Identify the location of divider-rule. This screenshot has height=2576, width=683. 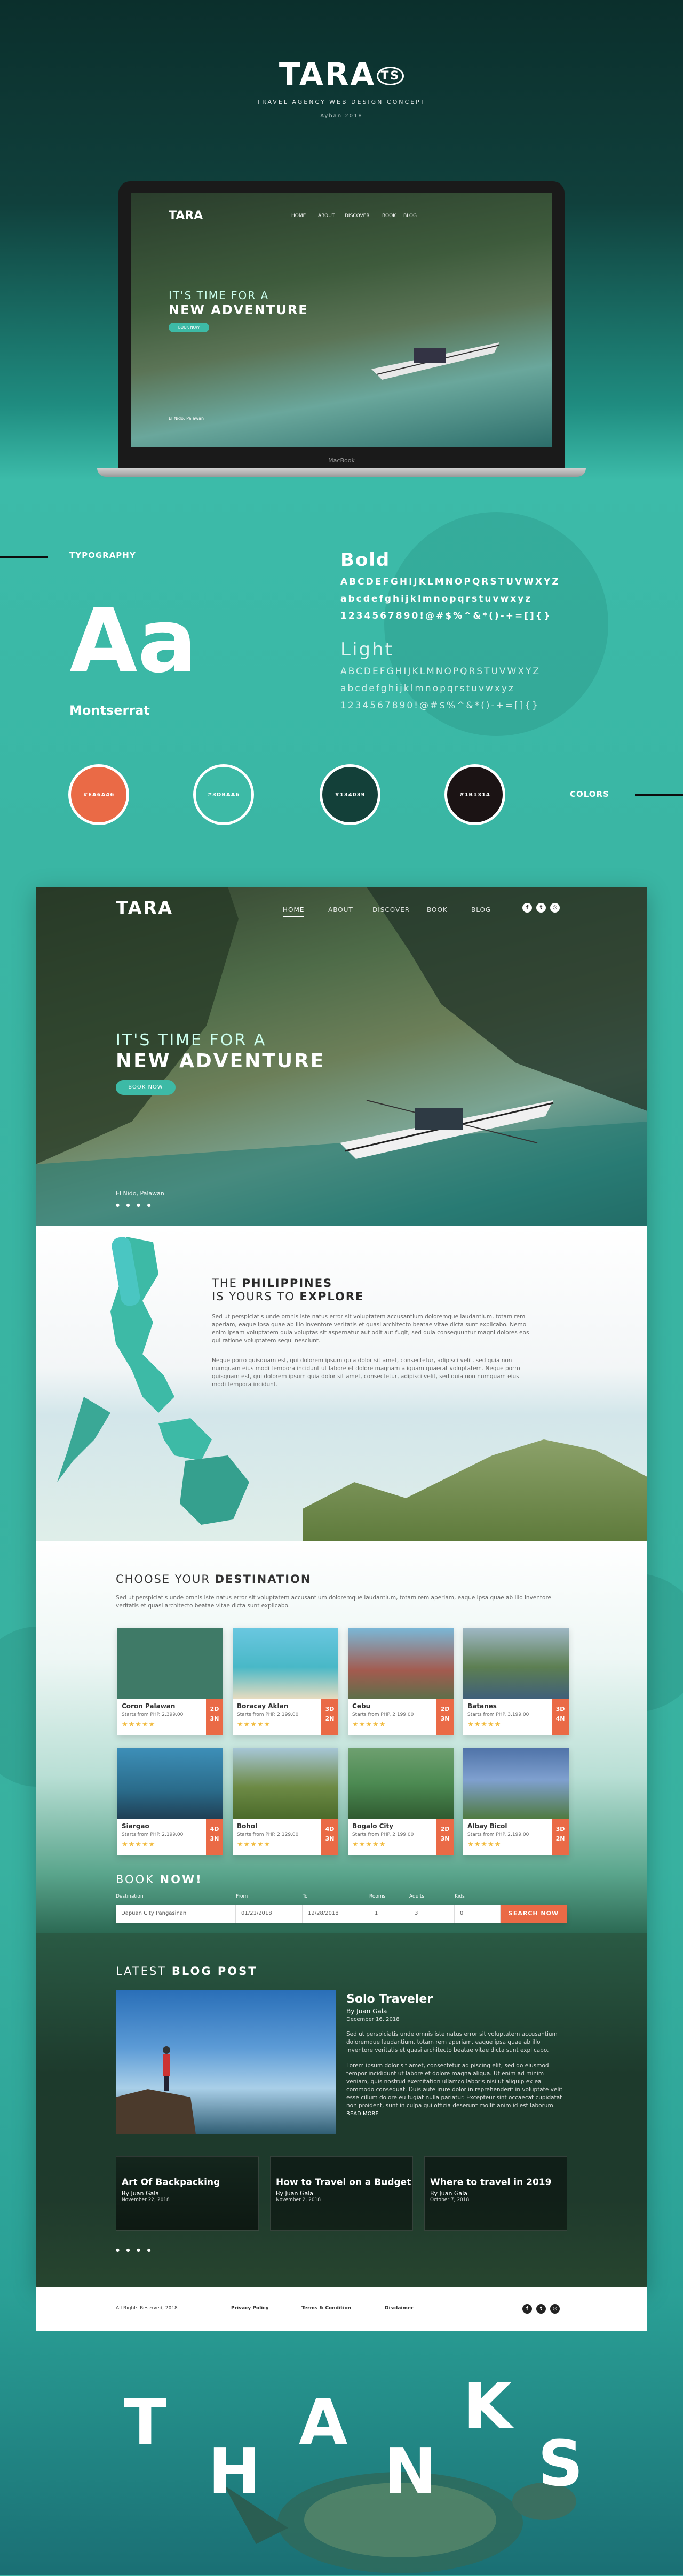
(659, 795).